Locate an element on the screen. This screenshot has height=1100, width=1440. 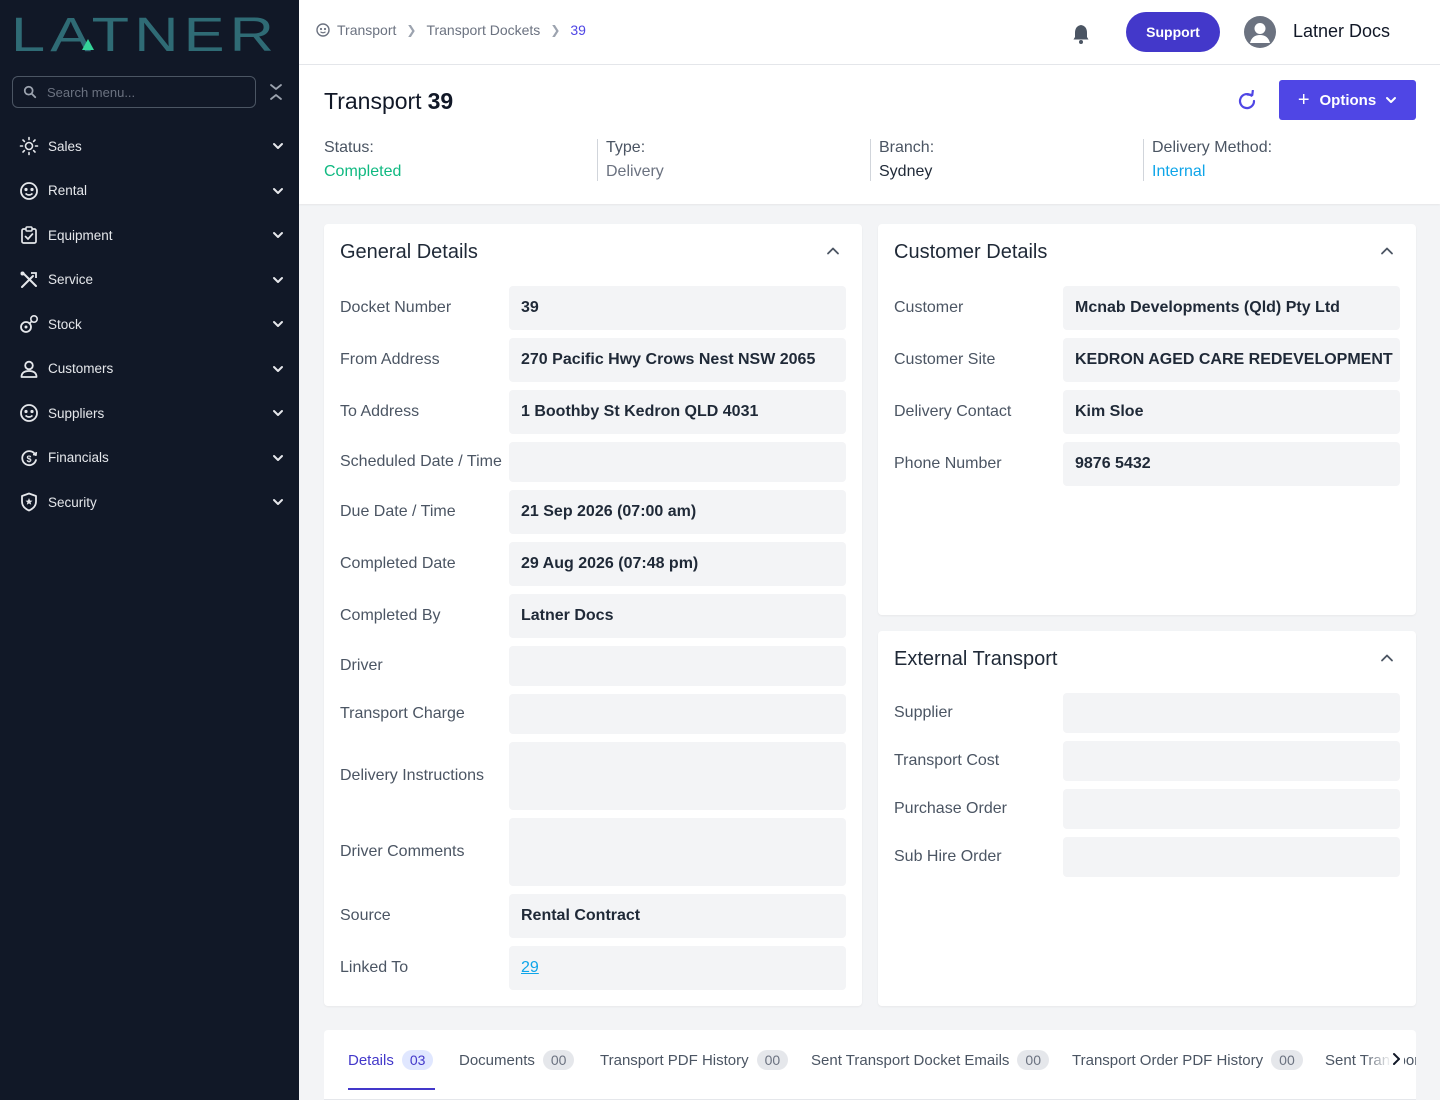
sidebar-item-label: Equipment is located at coordinates (80, 235).